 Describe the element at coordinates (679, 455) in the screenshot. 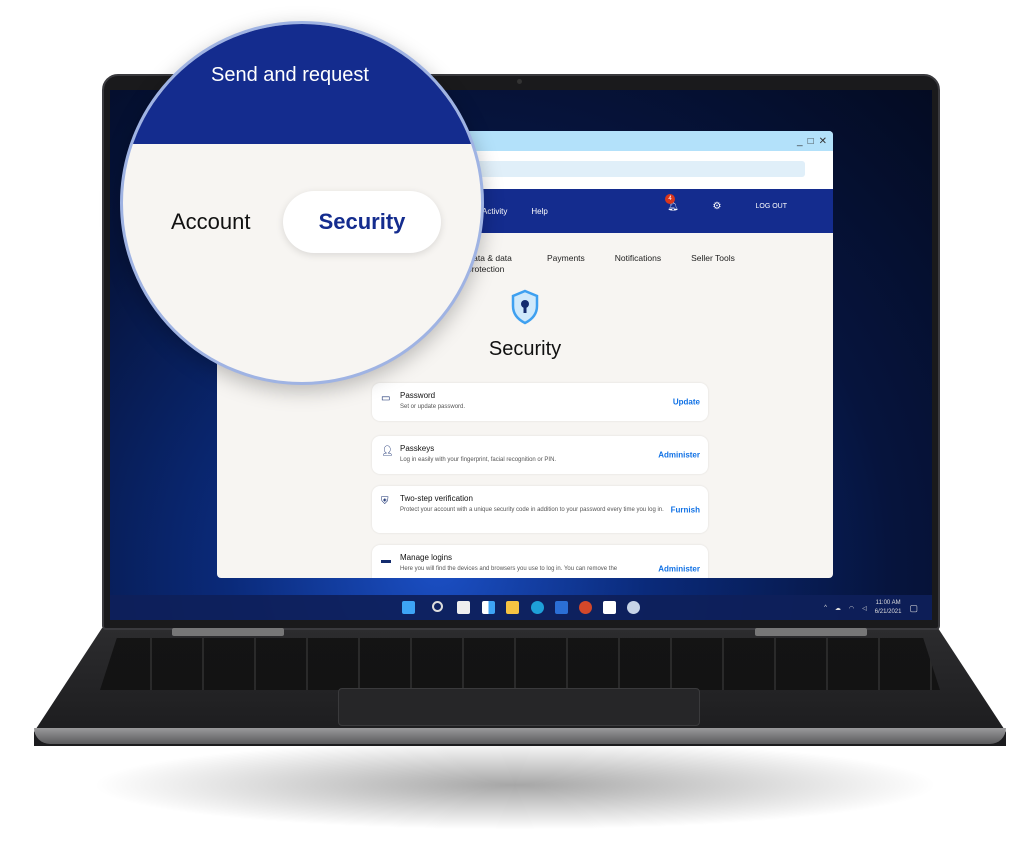

I see `administer-passkeys-link: Administer` at that location.